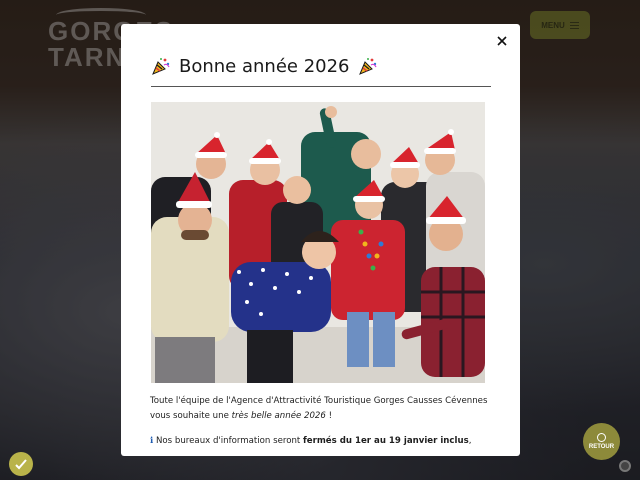 This screenshot has height=480, width=640. Describe the element at coordinates (278, 416) in the screenshot. I see `greeting-emphasis: très belle année 2026` at that location.